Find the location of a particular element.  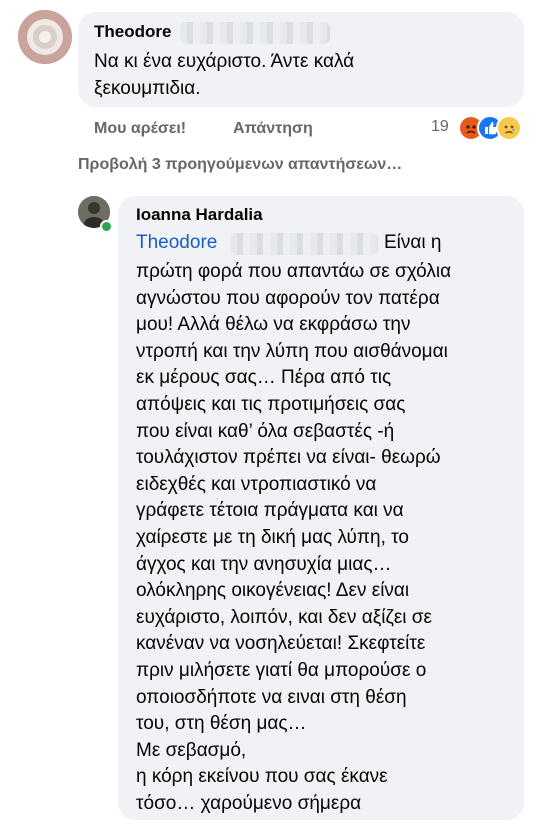

comment-text-line: πριν μιλήσετε γιατί θα μπορούσε ο is located at coordinates (281, 670).